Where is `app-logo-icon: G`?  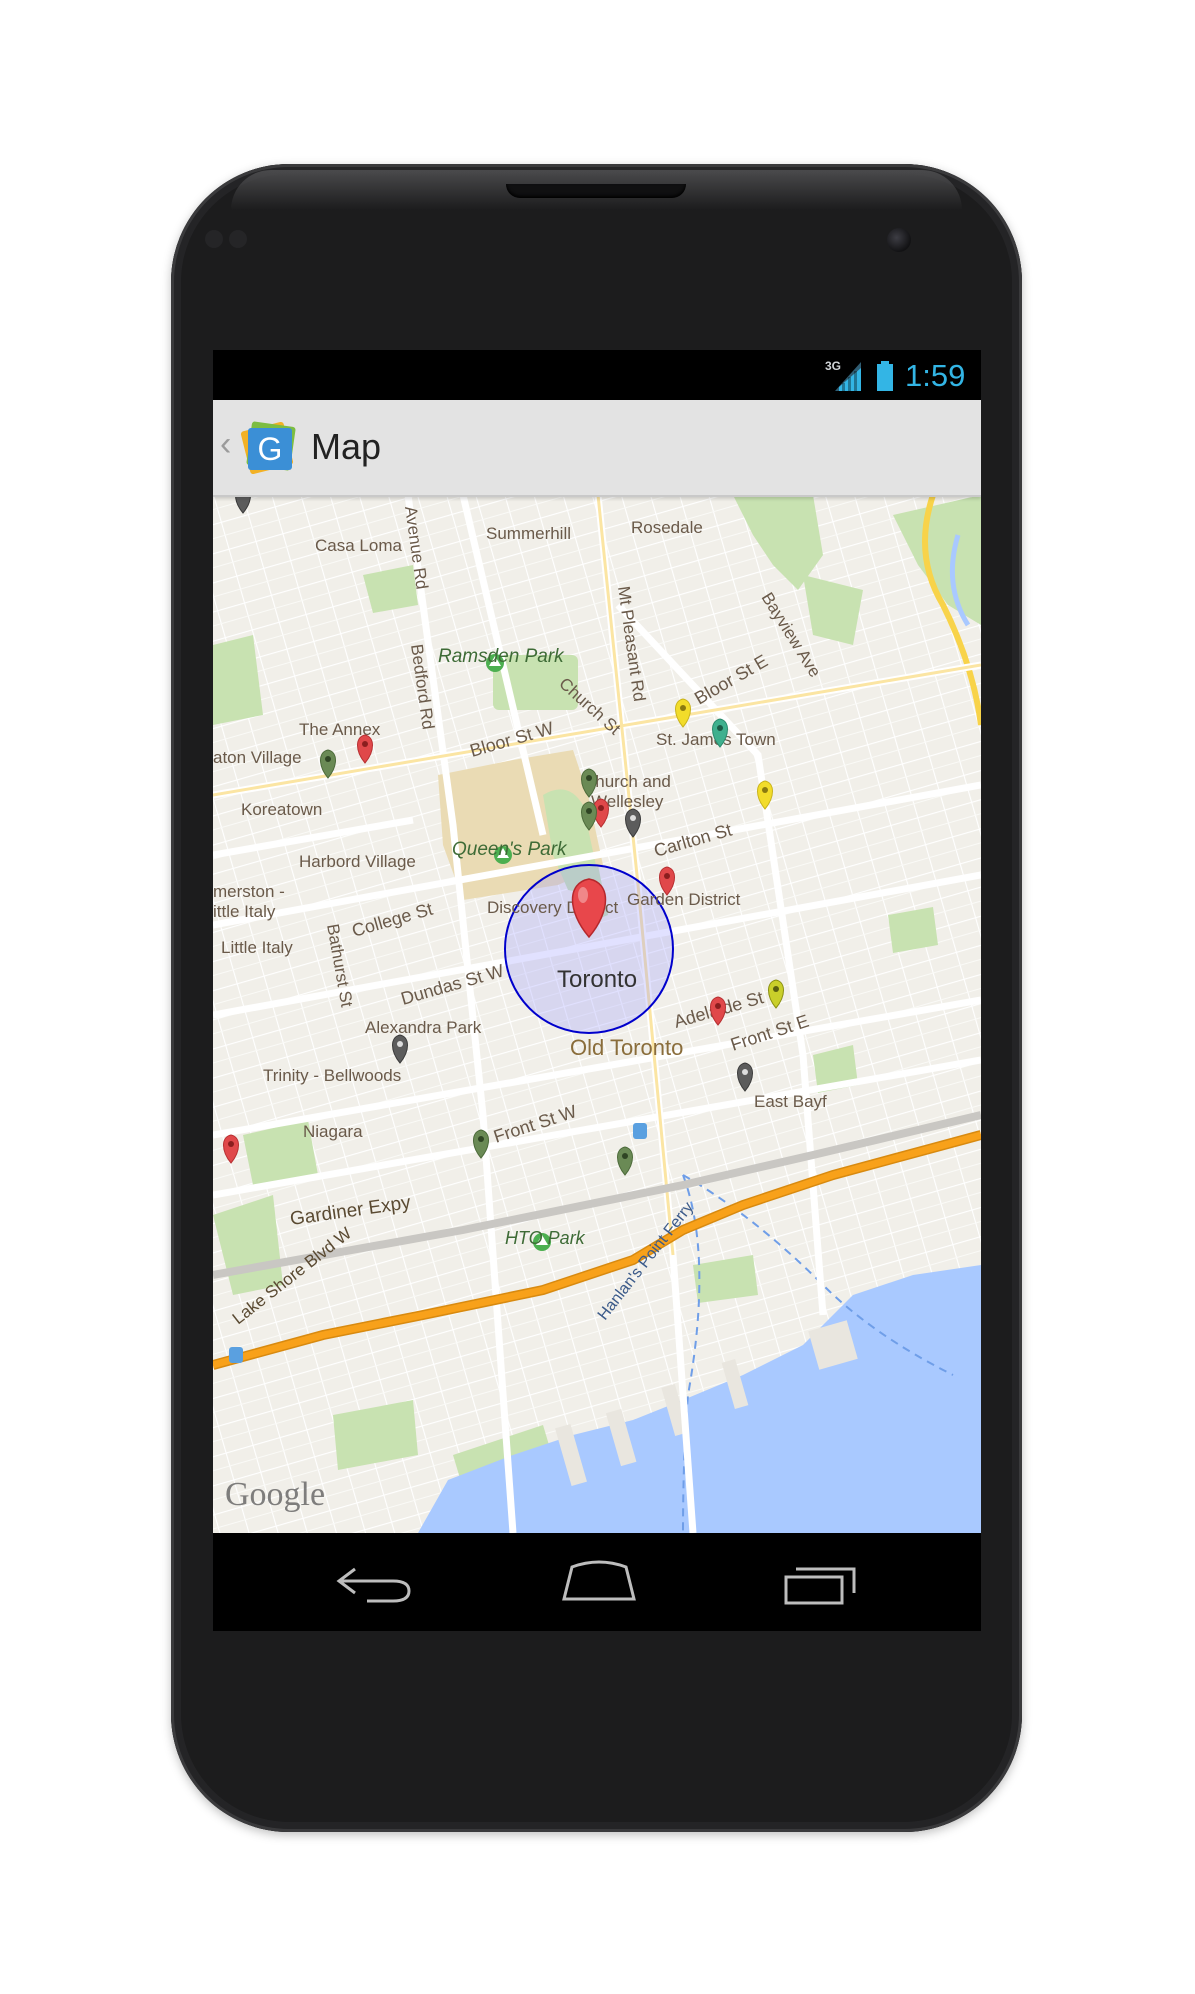 app-logo-icon: G is located at coordinates (270, 447).